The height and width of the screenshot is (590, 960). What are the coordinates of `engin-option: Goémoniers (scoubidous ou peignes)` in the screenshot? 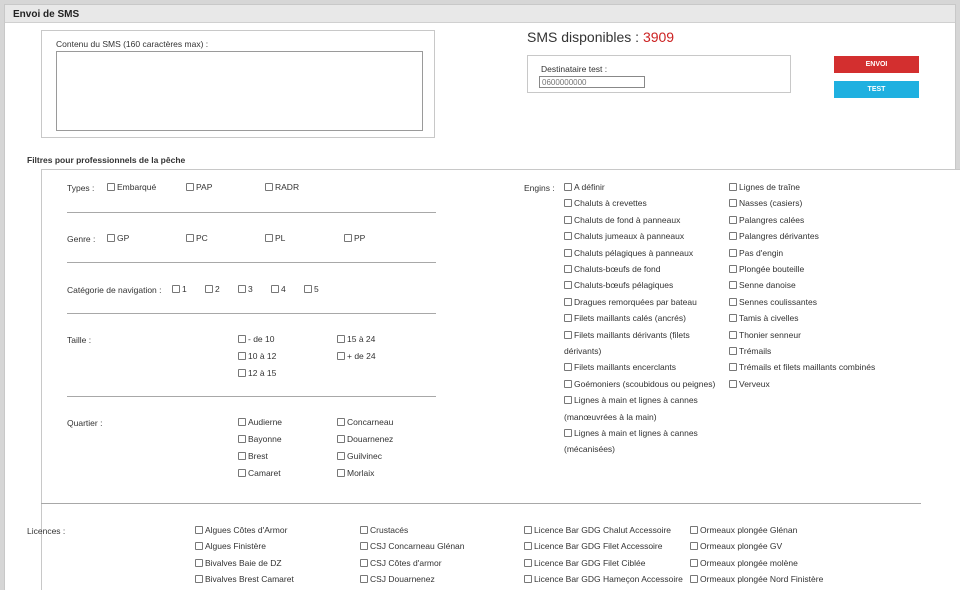 It's located at (639, 384).